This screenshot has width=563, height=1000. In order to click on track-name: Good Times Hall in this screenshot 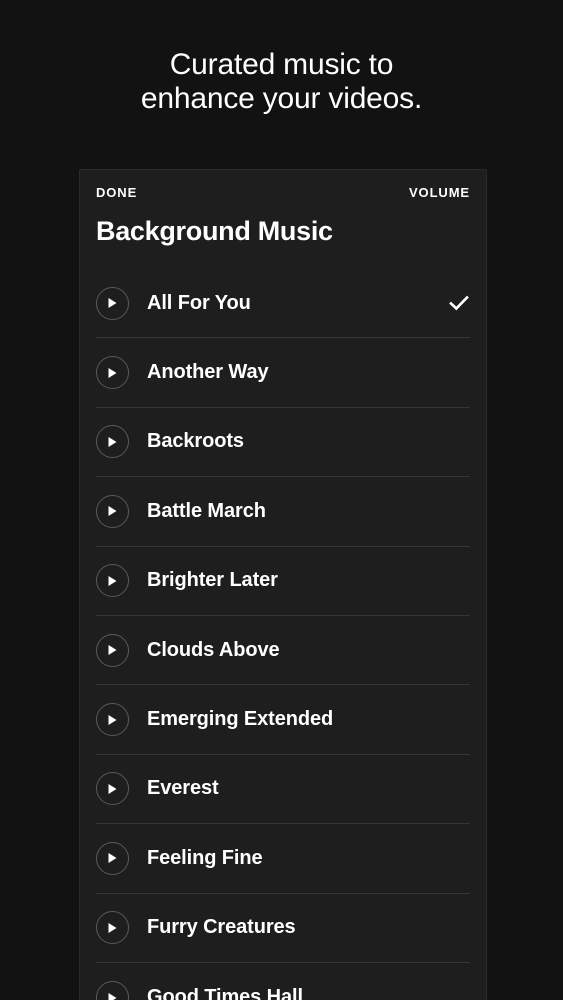, I will do `click(225, 993)`.